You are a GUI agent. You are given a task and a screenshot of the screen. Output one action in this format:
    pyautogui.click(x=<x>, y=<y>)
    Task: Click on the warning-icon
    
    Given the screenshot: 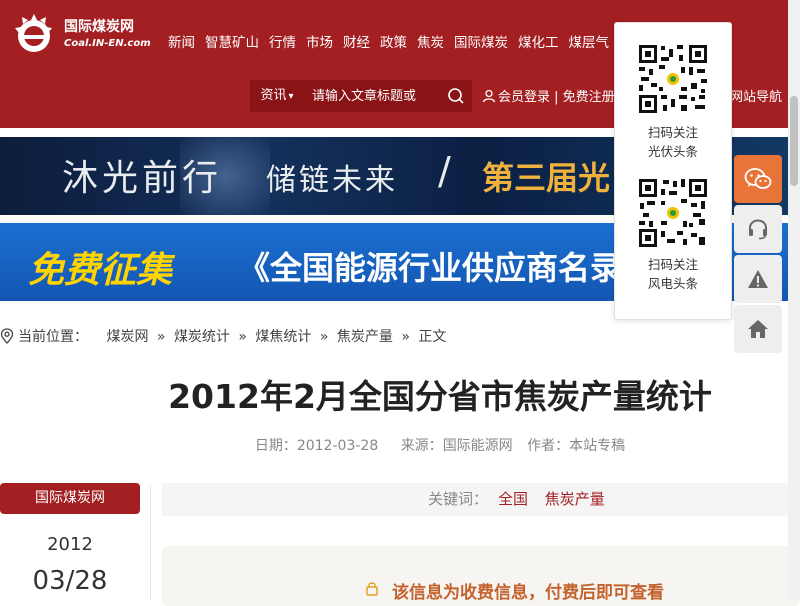 What is the action you would take?
    pyautogui.click(x=758, y=279)
    